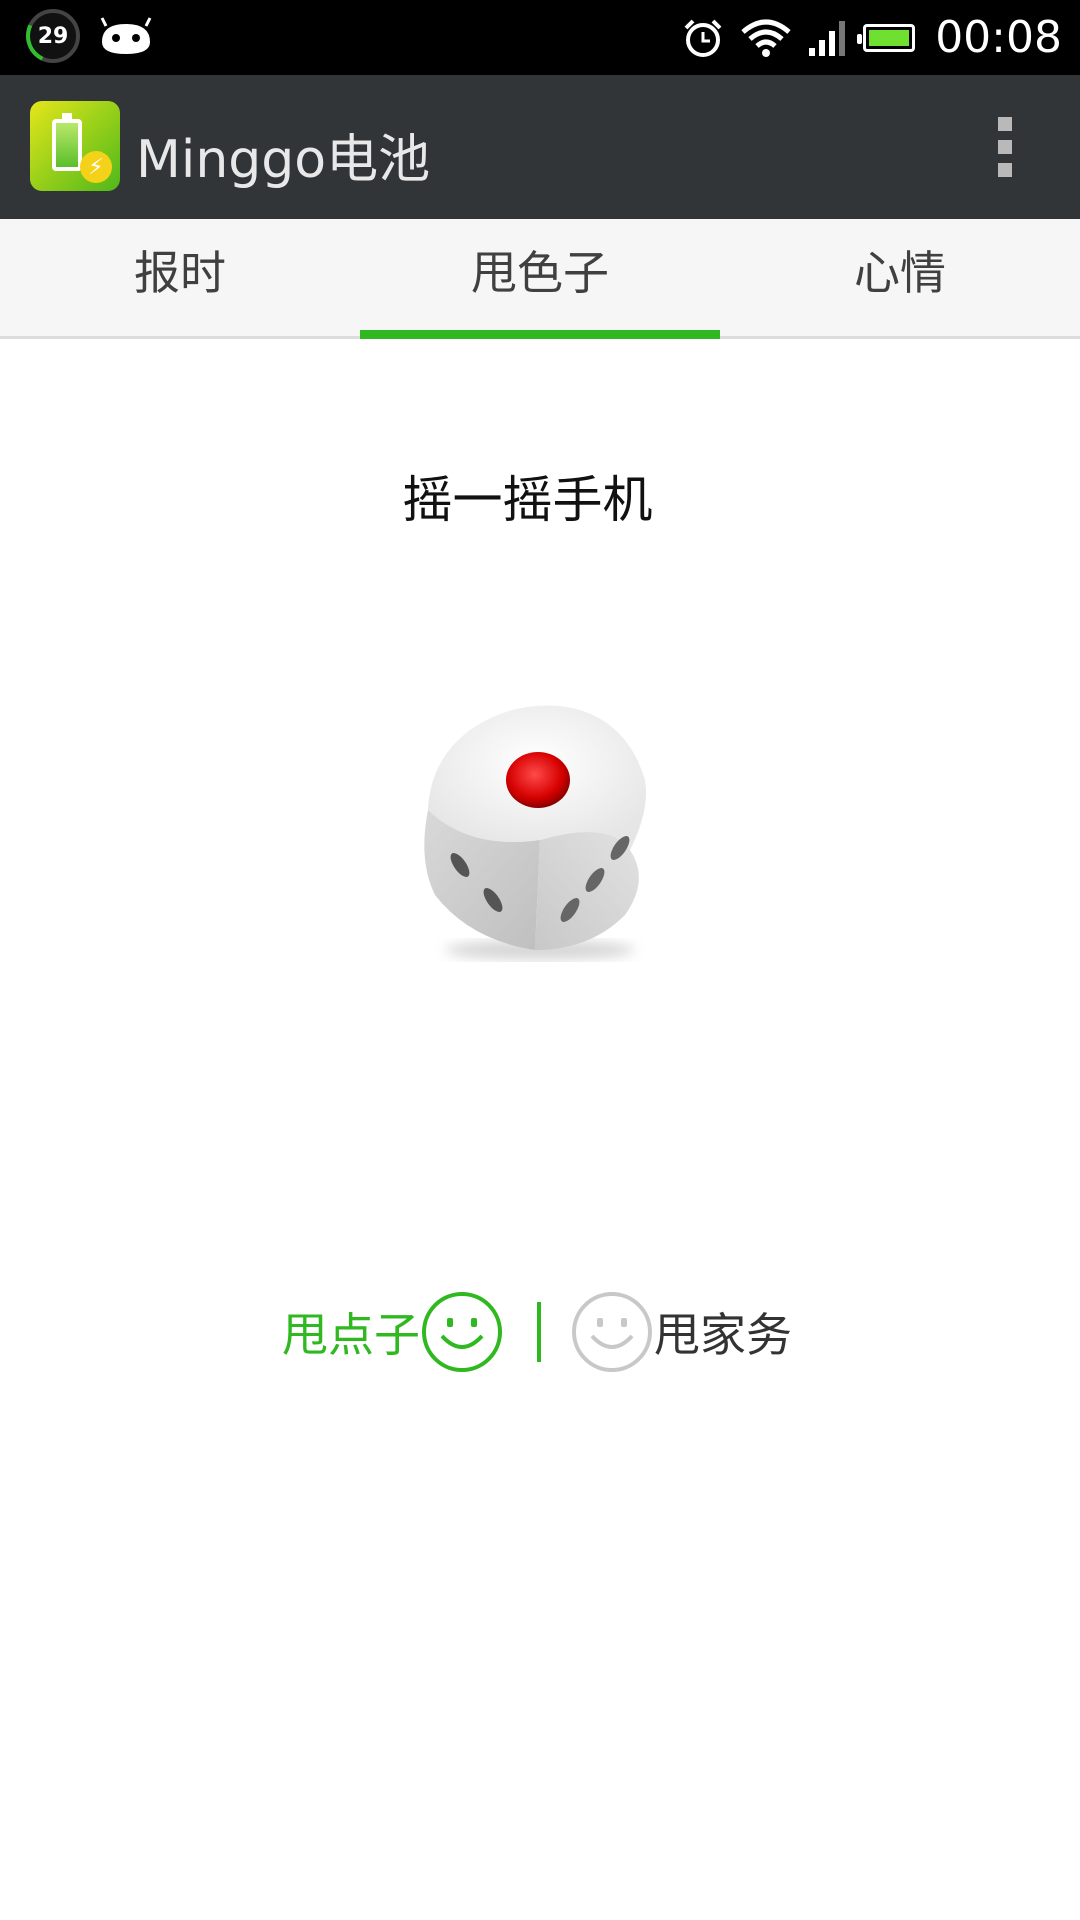 Image resolution: width=1080 pixels, height=1920 pixels. I want to click on android-icon, so click(126, 35).